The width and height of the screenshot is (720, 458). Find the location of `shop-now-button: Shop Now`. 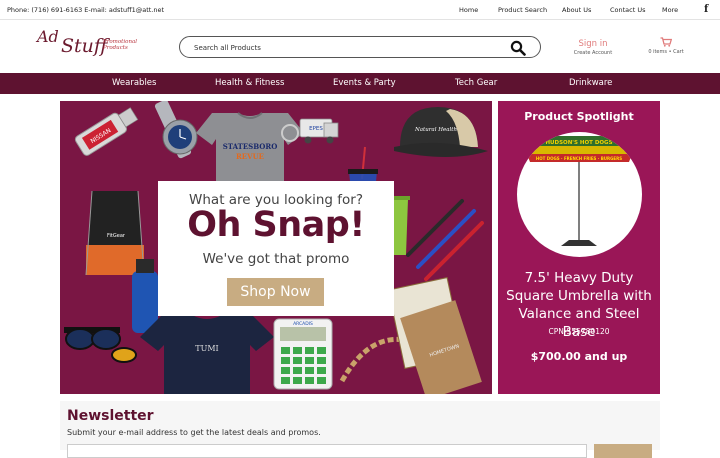

shop-now-button: Shop Now is located at coordinates (275, 292).